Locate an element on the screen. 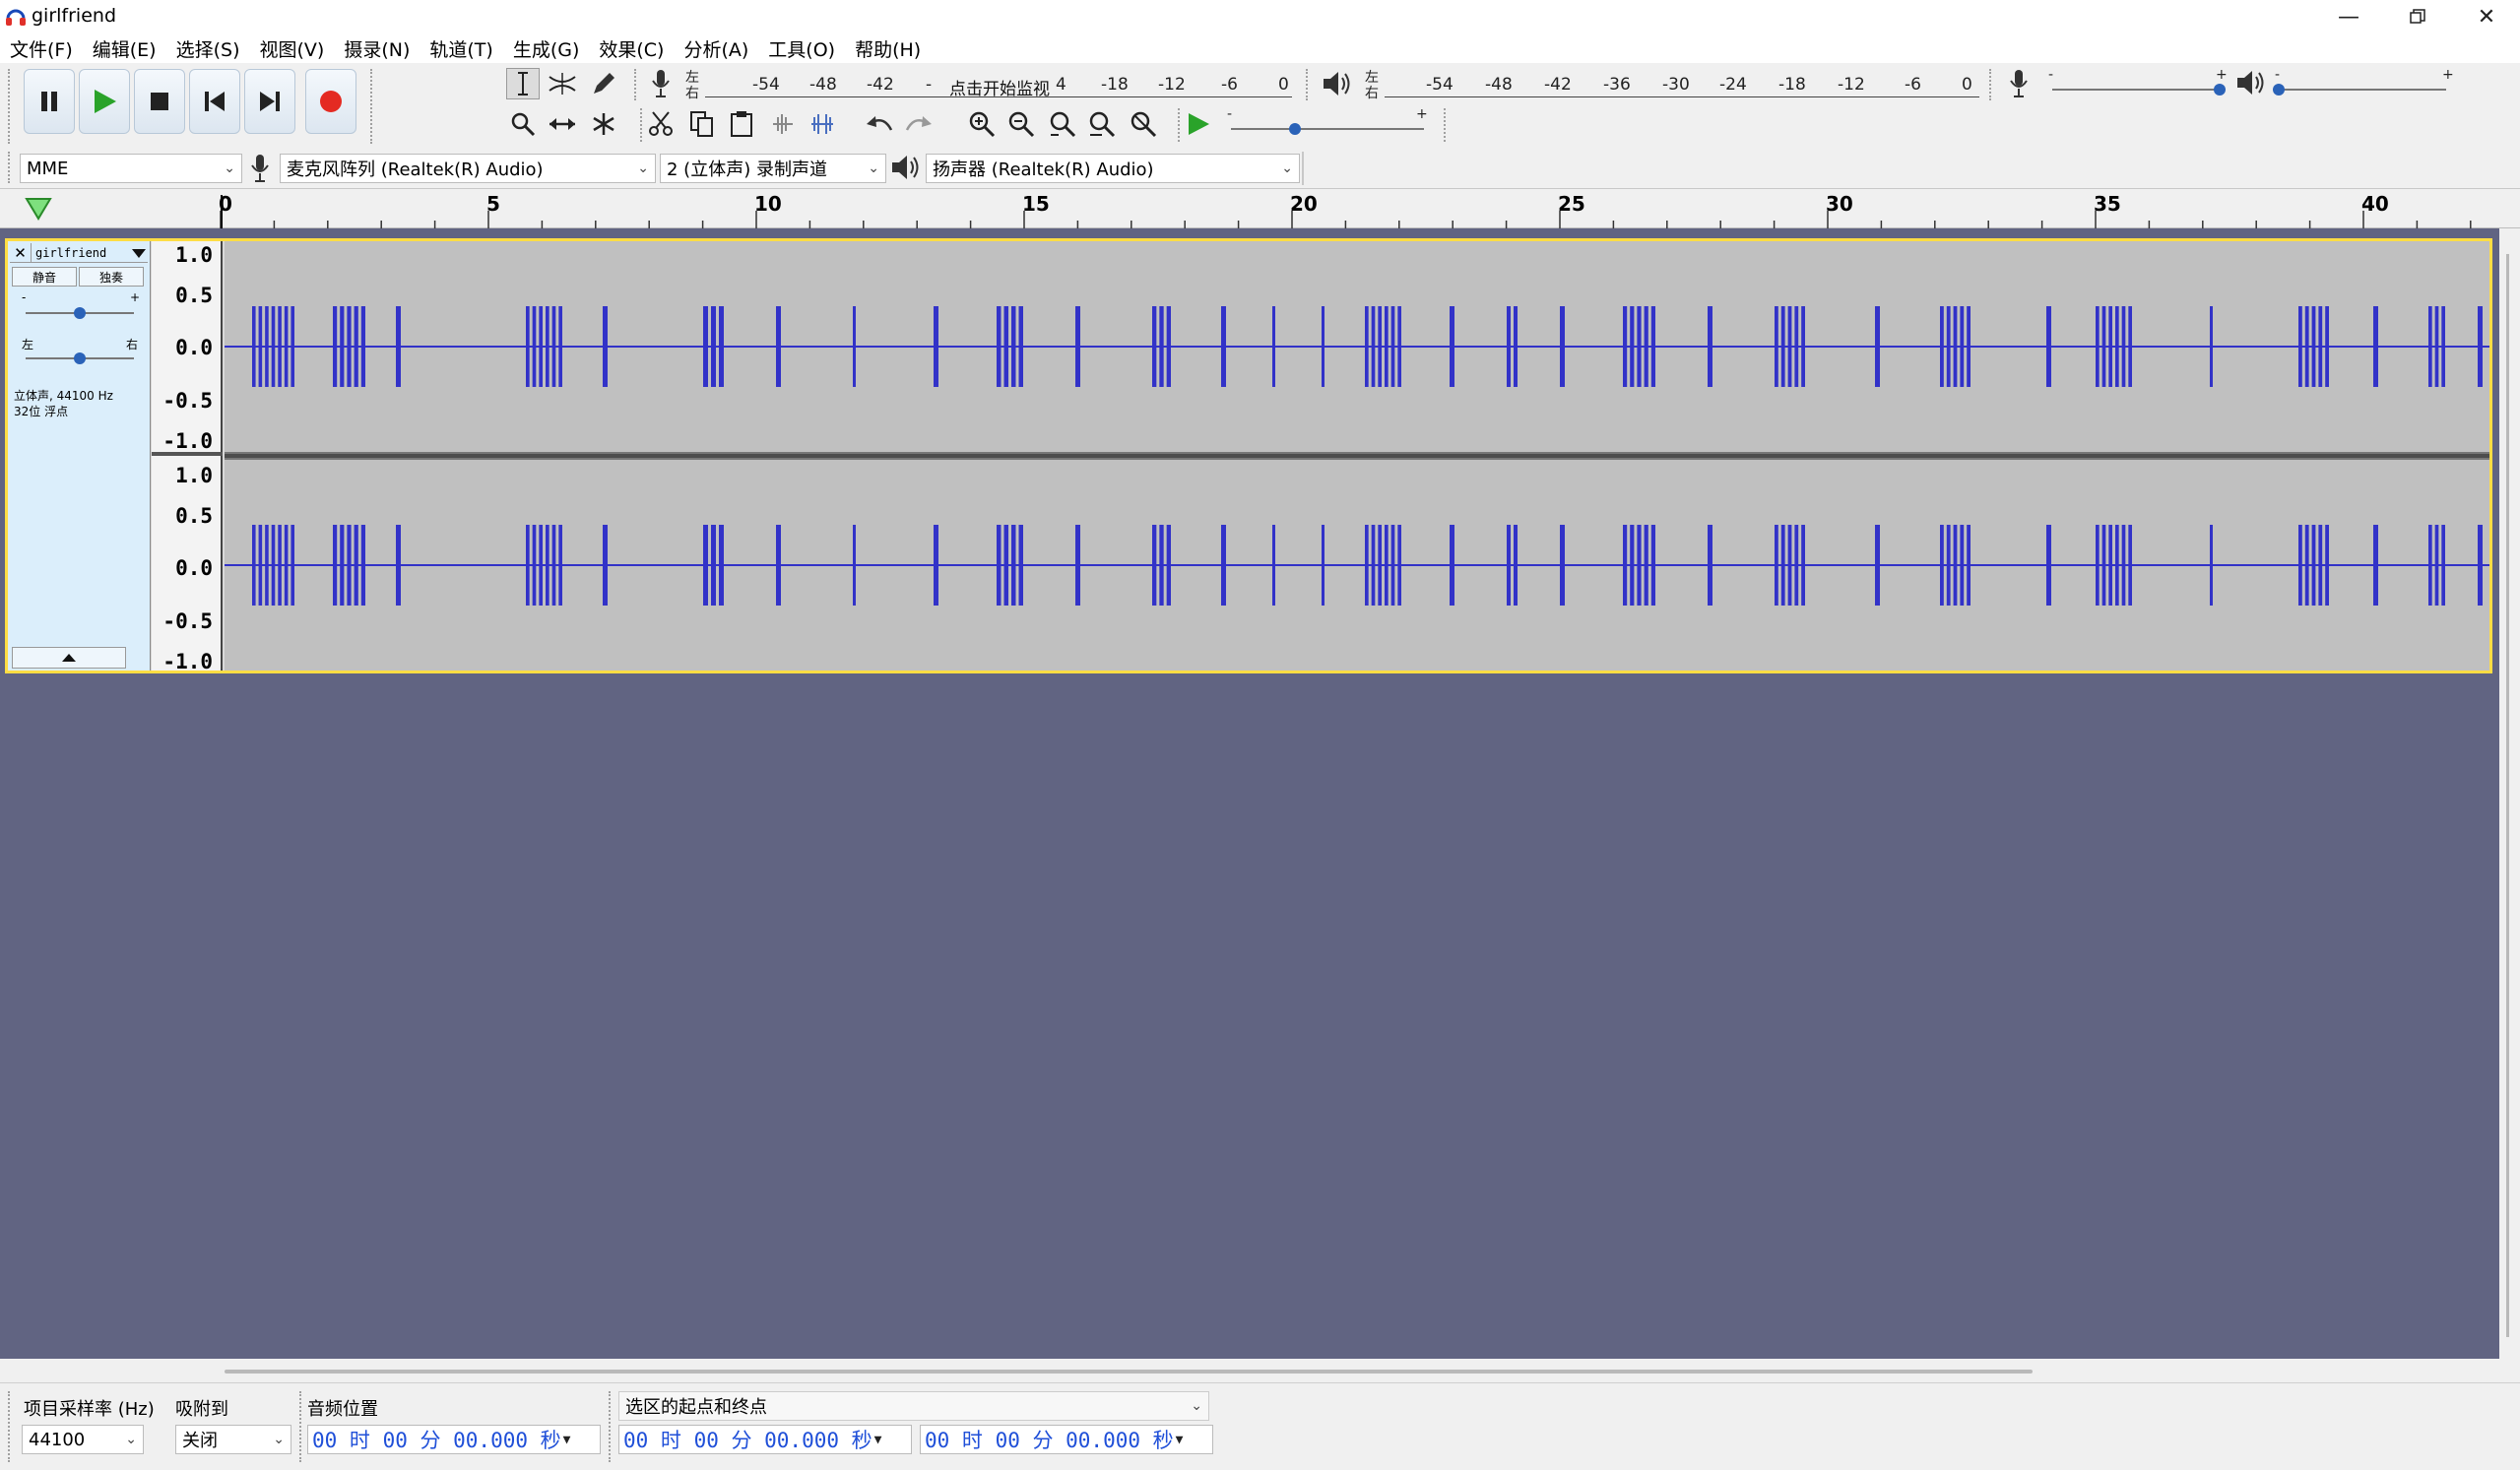  play-button is located at coordinates (104, 101).